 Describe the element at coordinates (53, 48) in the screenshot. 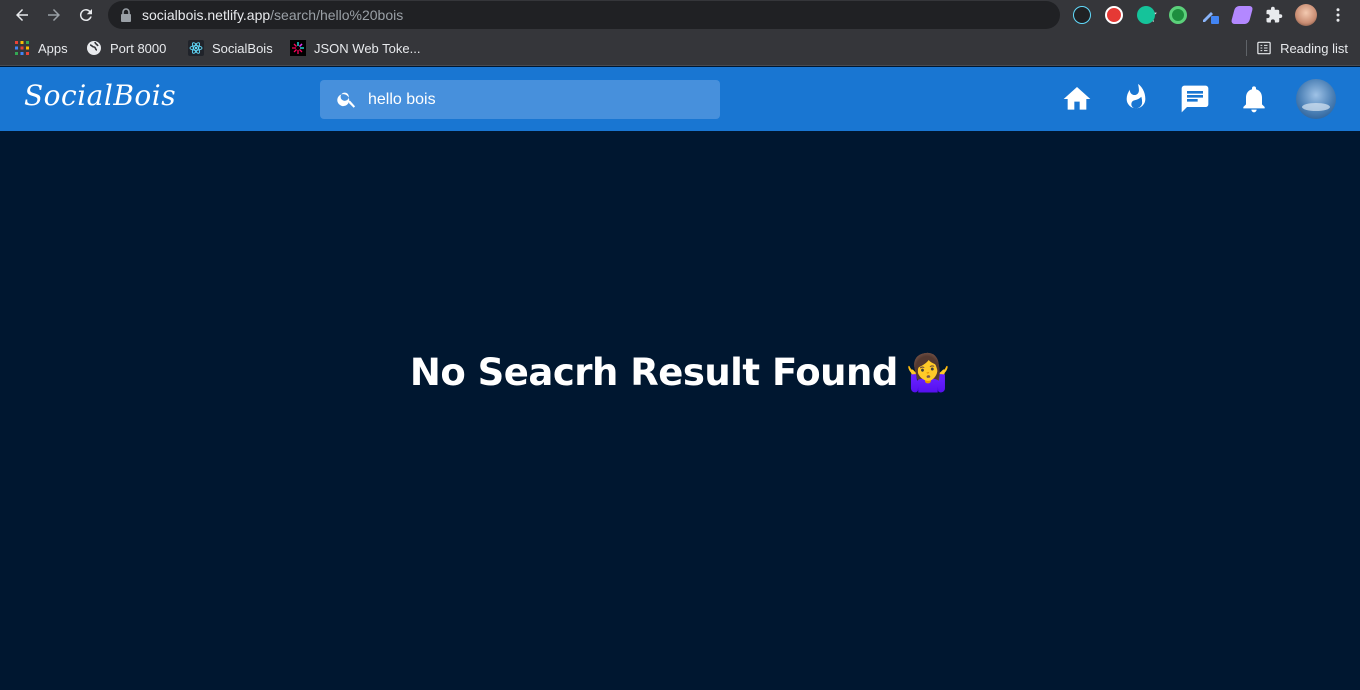

I see `bookmark-label: Apps` at that location.